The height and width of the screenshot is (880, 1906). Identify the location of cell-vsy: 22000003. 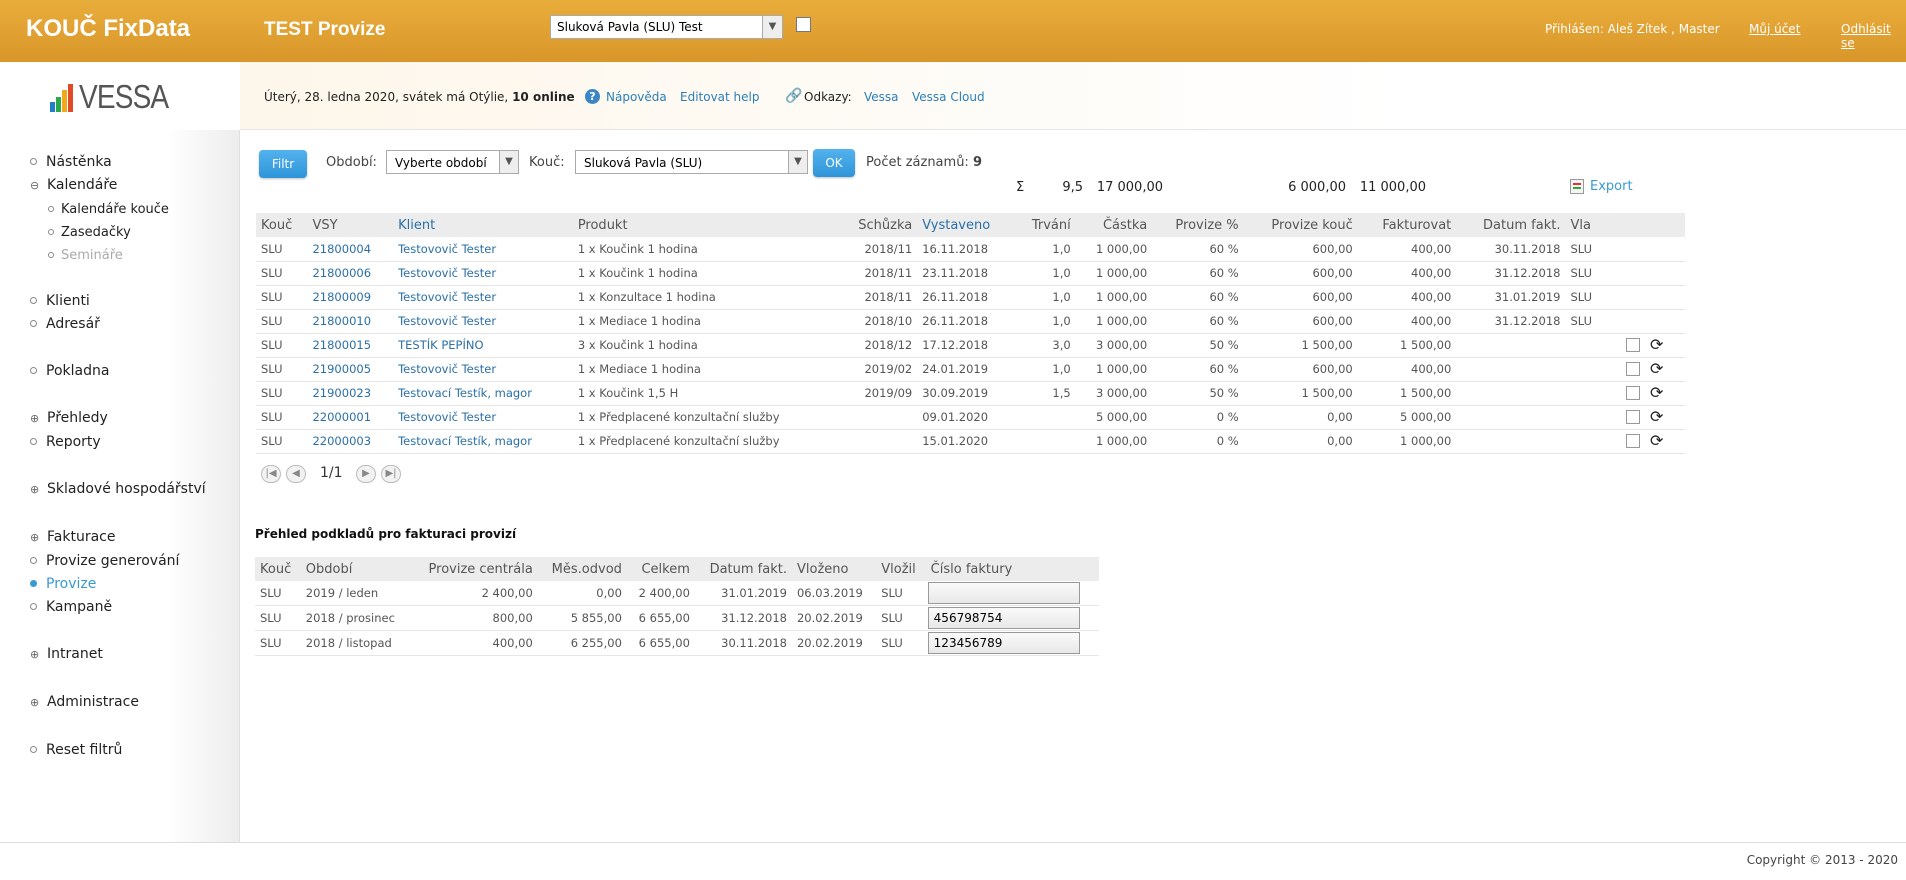
(350, 441).